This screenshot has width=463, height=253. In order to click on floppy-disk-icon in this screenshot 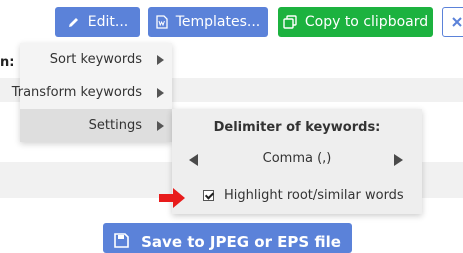, I will do `click(121, 240)`.